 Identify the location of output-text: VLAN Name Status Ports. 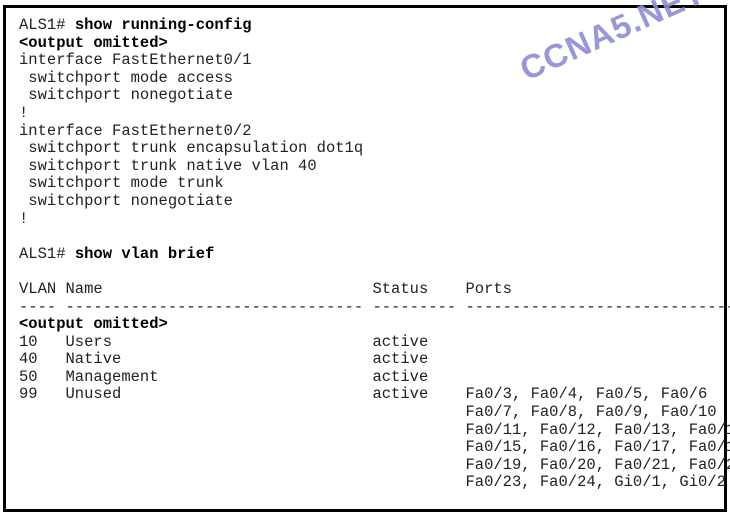
(265, 288).